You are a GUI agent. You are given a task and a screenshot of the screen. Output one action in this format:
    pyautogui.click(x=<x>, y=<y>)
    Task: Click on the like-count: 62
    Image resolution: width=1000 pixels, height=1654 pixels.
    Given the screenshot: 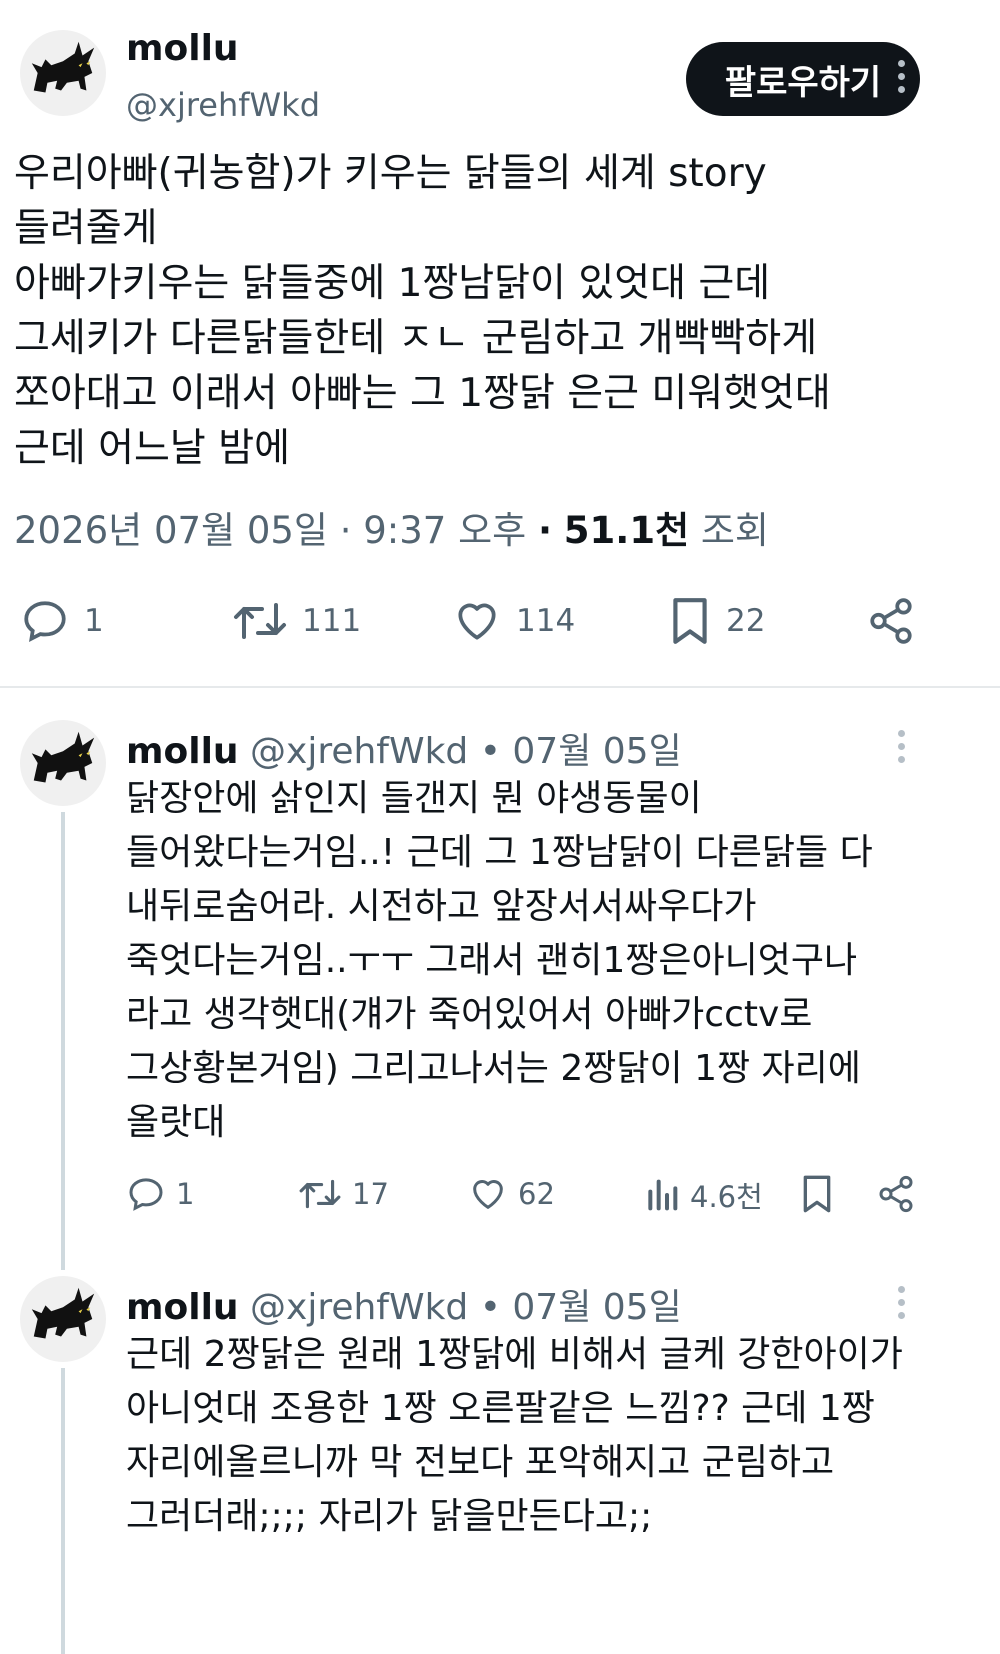 What is the action you would take?
    pyautogui.click(x=536, y=1194)
    